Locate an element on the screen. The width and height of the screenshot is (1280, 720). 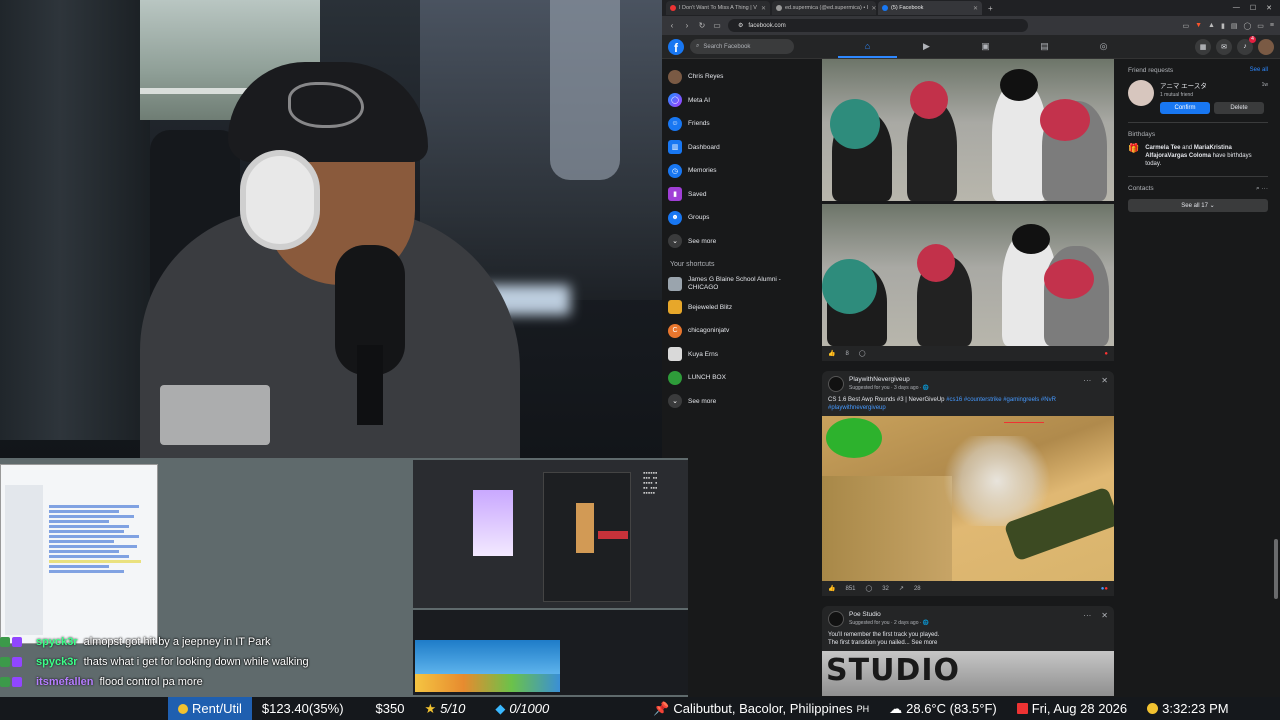
maximize-icon: ☐ is located at coordinates (1253, 8).